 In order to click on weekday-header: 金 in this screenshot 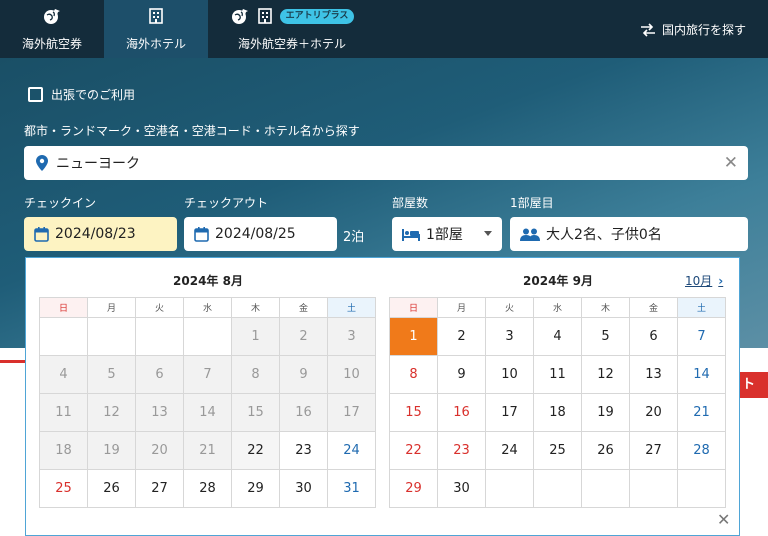, I will do `click(653, 307)`.